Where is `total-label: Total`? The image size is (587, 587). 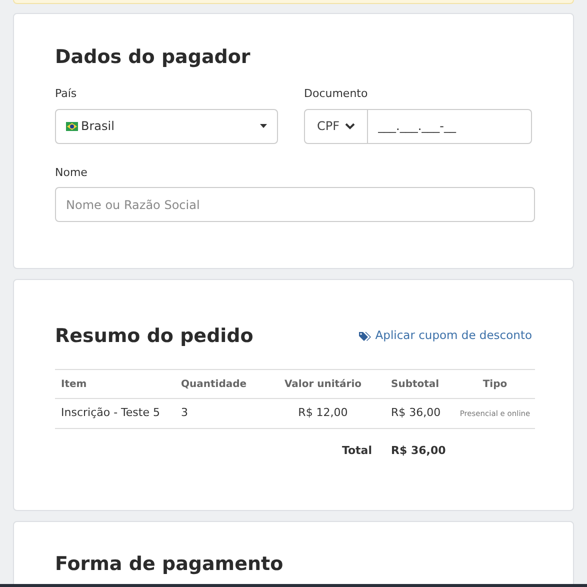 total-label: Total is located at coordinates (323, 451).